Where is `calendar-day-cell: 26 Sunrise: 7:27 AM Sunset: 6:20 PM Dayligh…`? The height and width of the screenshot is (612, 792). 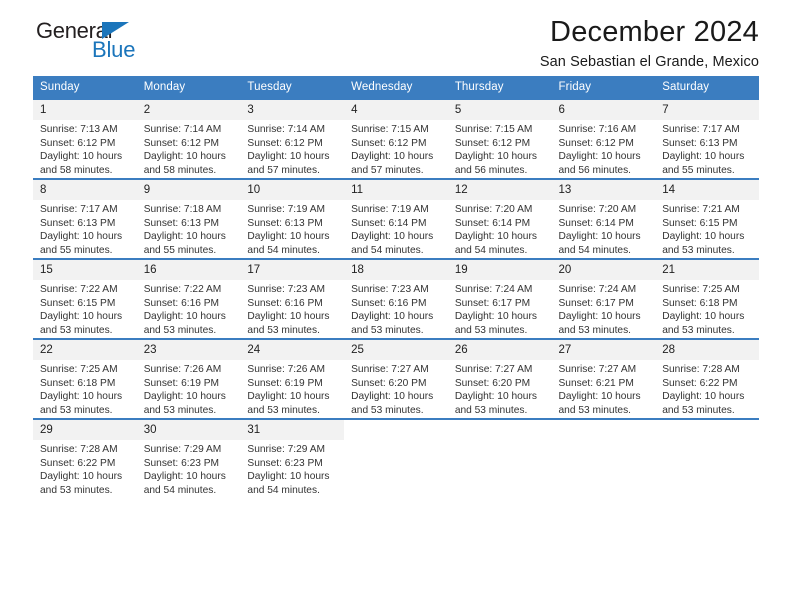
calendar-day-cell: 26 Sunrise: 7:27 AM Sunset: 6:20 PM Dayligh… is located at coordinates (499, 378).